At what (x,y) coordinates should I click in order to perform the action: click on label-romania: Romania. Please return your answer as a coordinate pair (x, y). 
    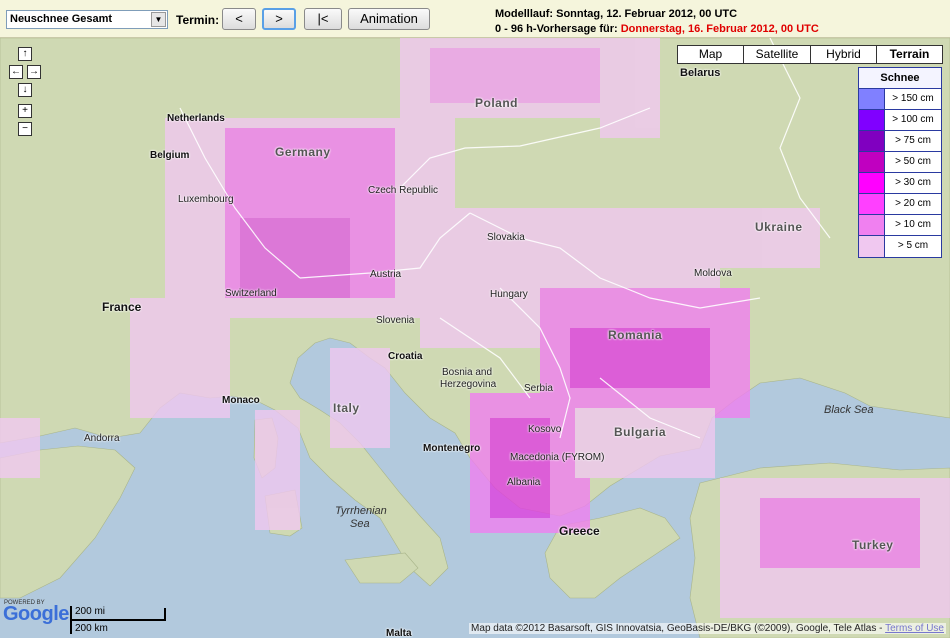
    Looking at the image, I should click on (635, 335).